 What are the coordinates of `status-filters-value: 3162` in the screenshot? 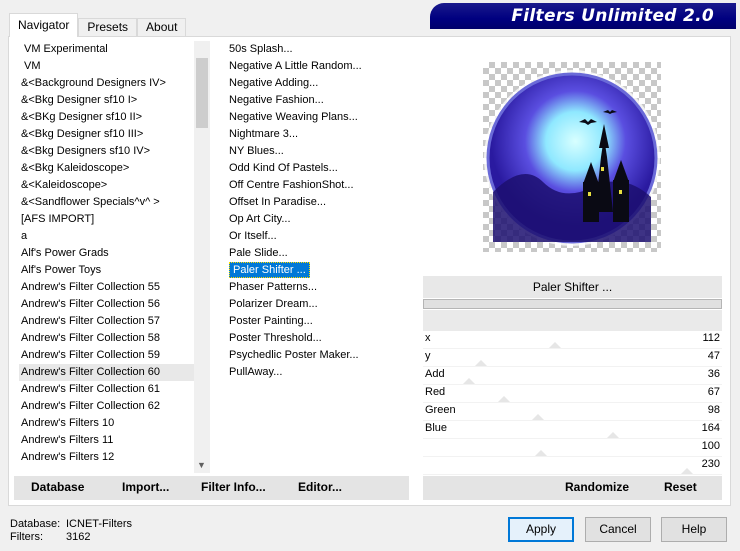 It's located at (78, 537).